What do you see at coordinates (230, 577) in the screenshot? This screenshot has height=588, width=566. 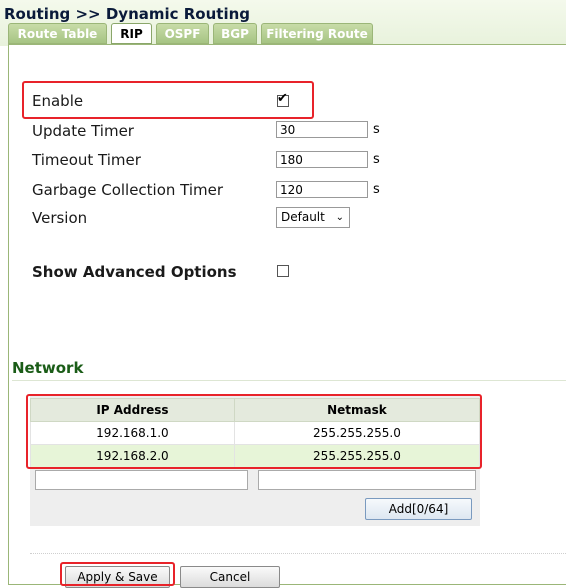 I see `cancel-button: Cancel` at bounding box center [230, 577].